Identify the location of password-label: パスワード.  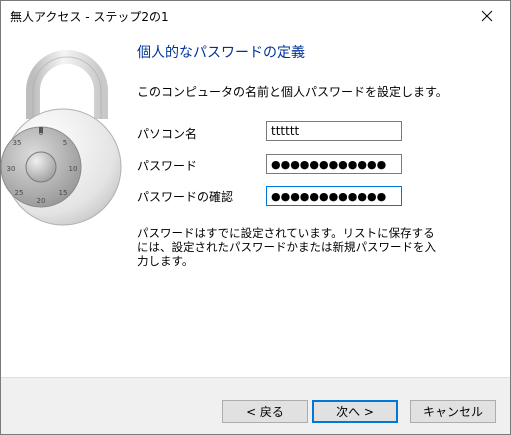
(167, 166).